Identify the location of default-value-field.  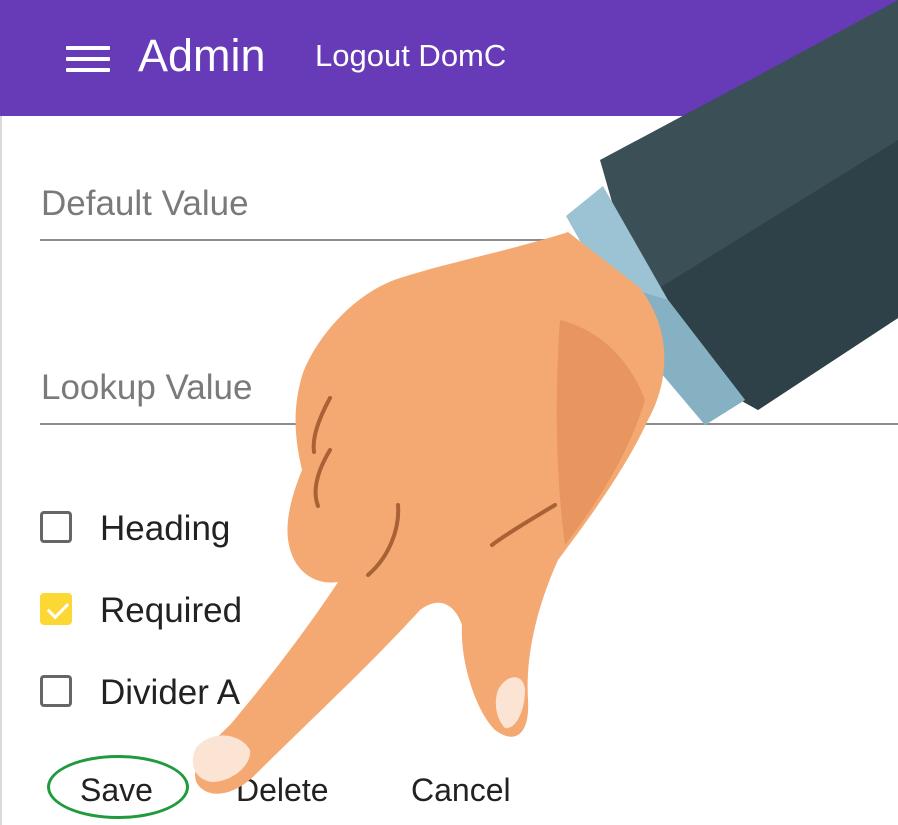
(303, 210).